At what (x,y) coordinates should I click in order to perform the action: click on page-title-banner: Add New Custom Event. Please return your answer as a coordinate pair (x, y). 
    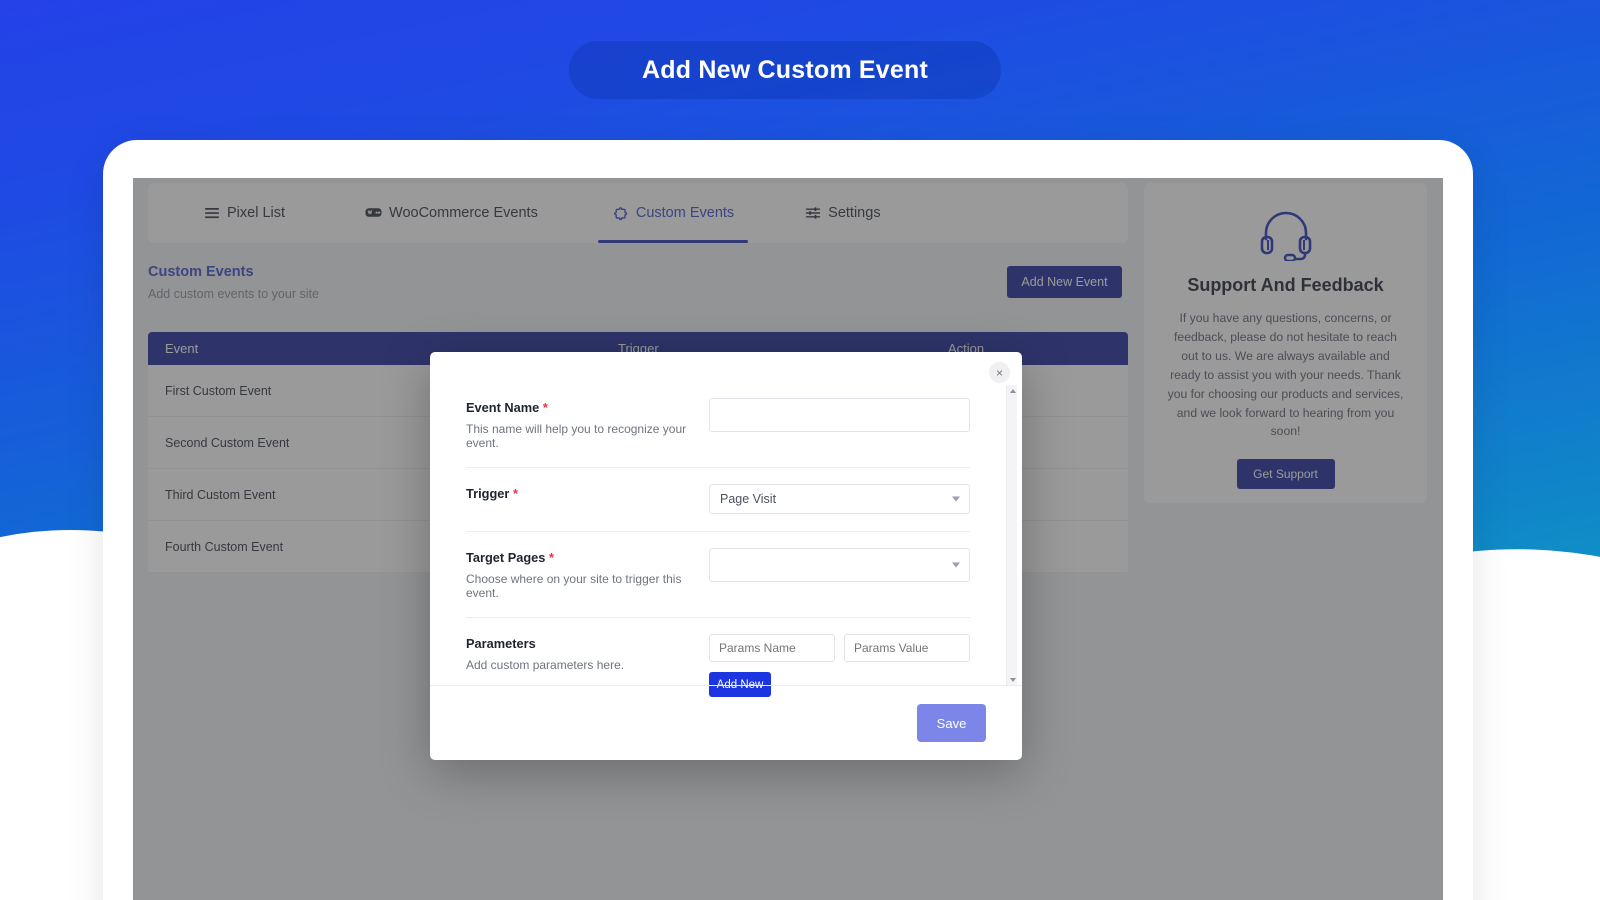
    Looking at the image, I should click on (785, 70).